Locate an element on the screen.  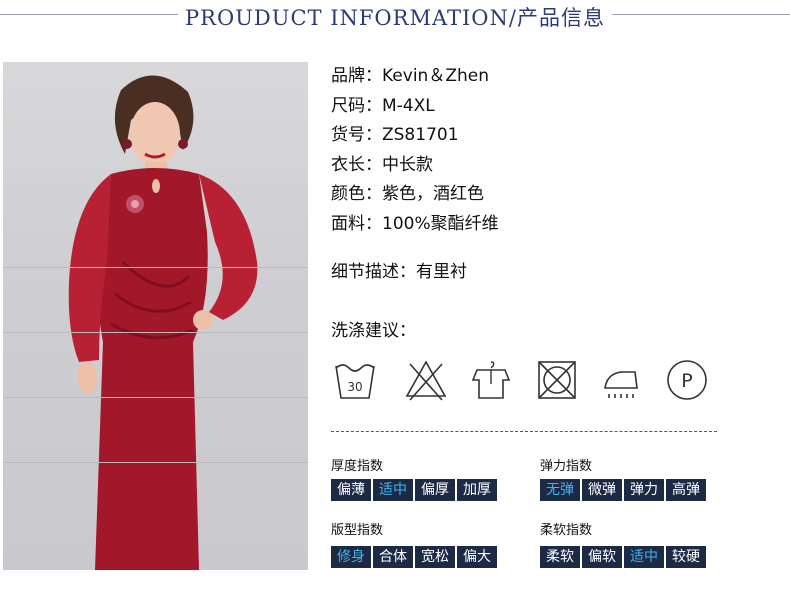
section-title: PROUDUCT INFORMATION/产品信息 is located at coordinates (395, 18).